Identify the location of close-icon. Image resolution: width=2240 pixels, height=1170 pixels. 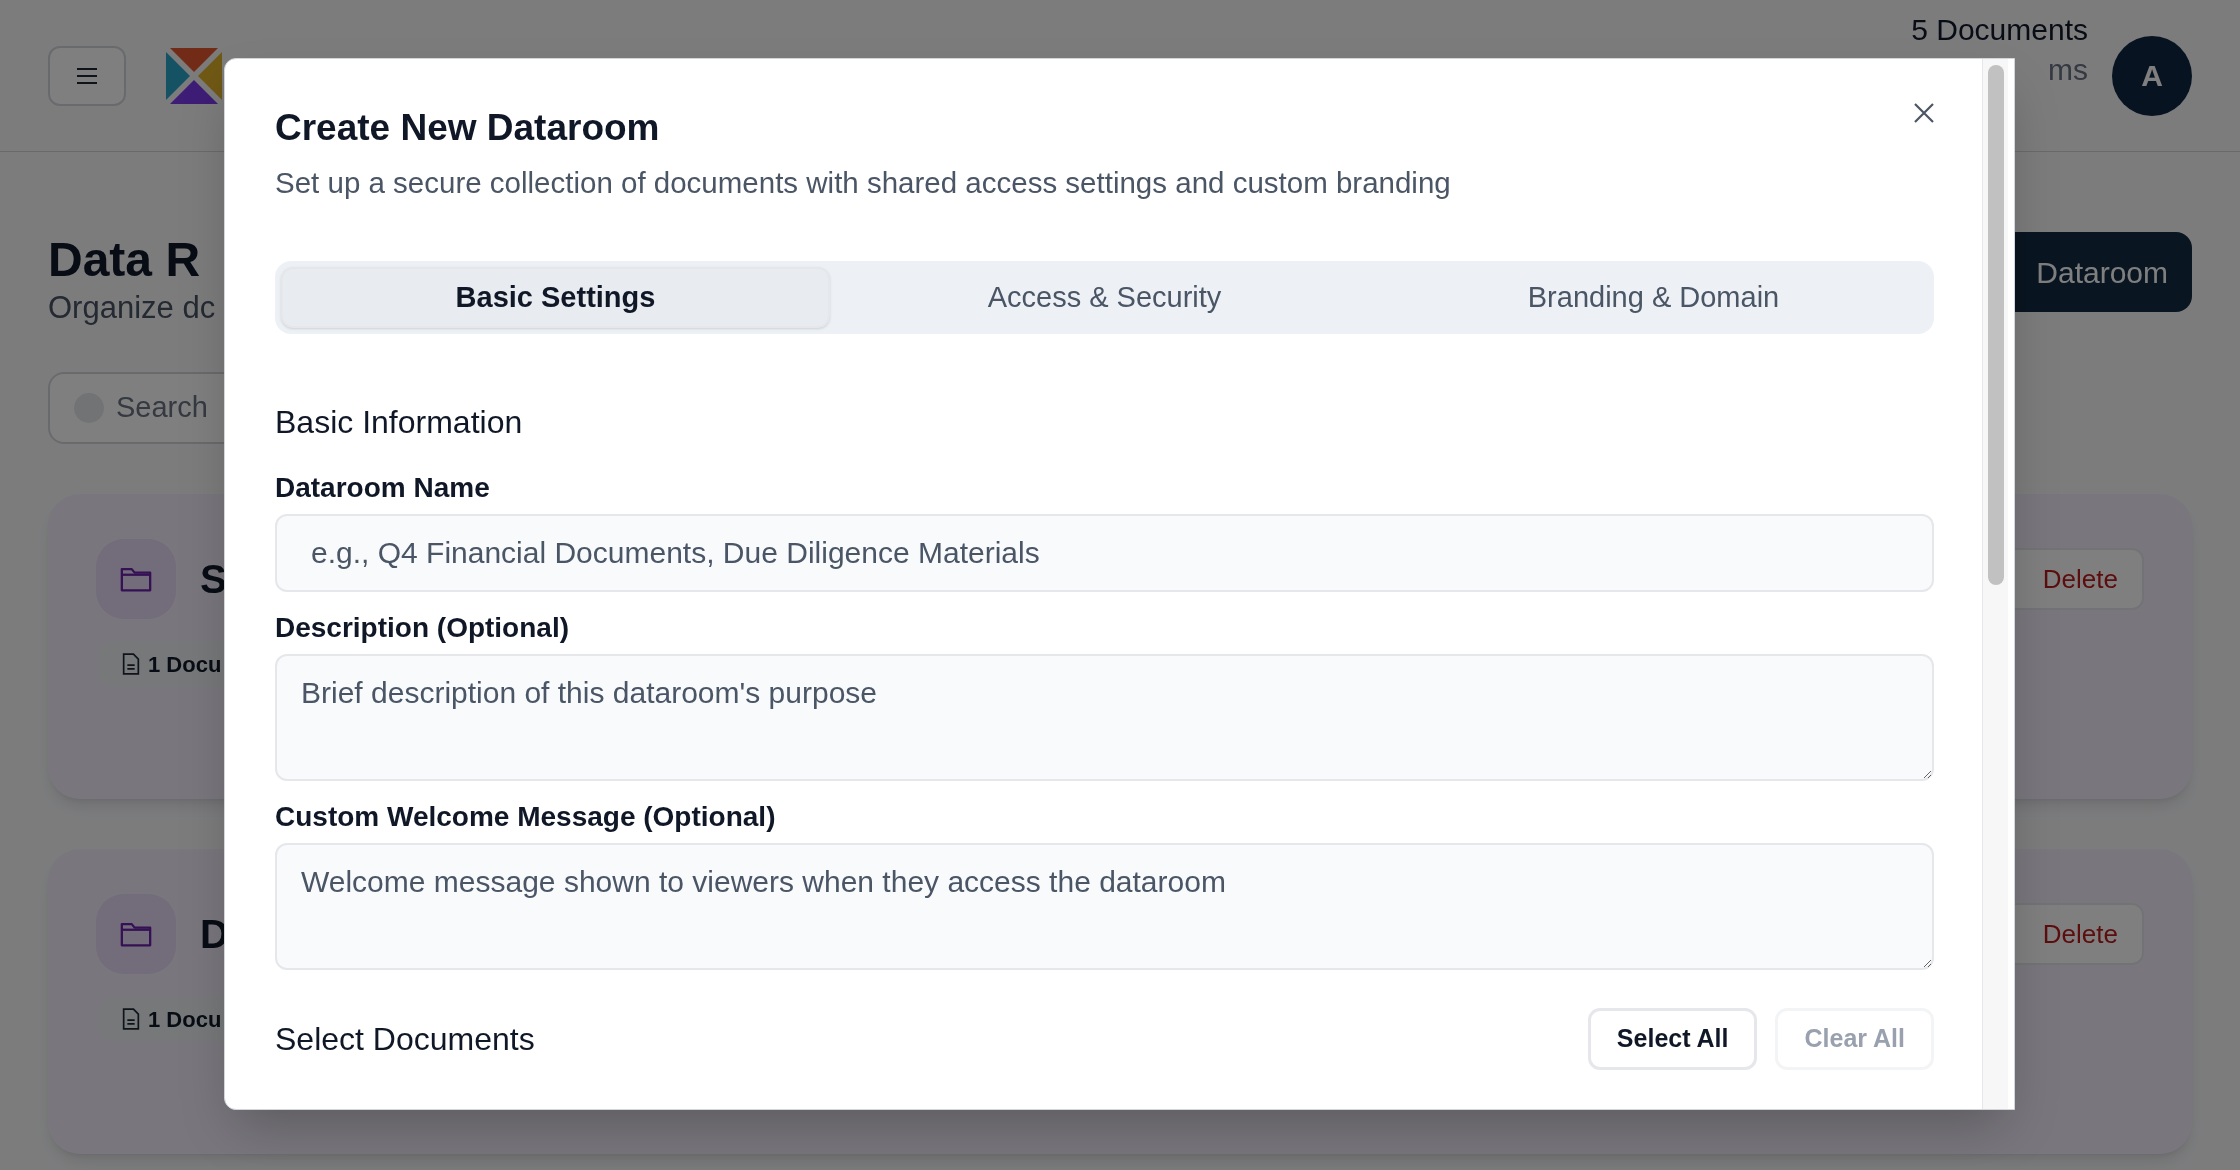
(1924, 113).